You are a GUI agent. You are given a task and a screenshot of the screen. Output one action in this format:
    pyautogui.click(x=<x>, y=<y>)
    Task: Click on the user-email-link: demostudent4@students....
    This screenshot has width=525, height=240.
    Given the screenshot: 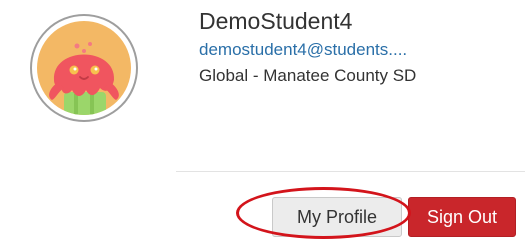 What is the action you would take?
    pyautogui.click(x=303, y=50)
    